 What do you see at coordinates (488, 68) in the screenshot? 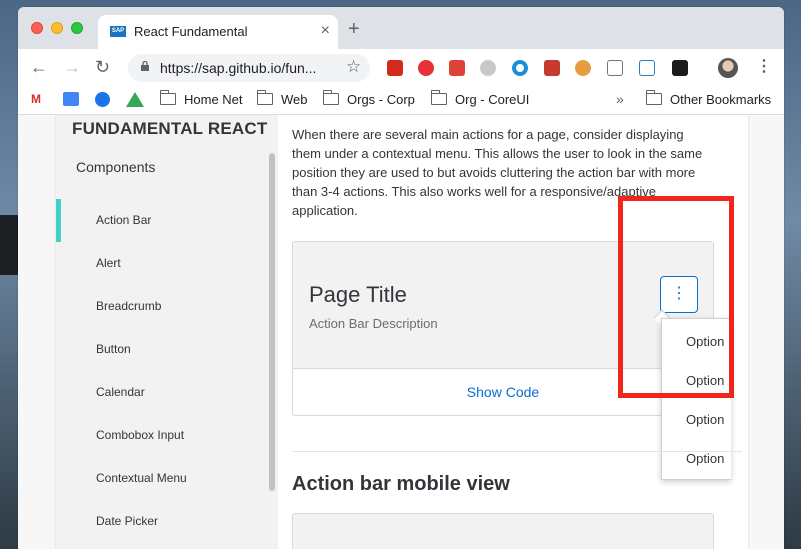
I see `gray-circle-extension-icon` at bounding box center [488, 68].